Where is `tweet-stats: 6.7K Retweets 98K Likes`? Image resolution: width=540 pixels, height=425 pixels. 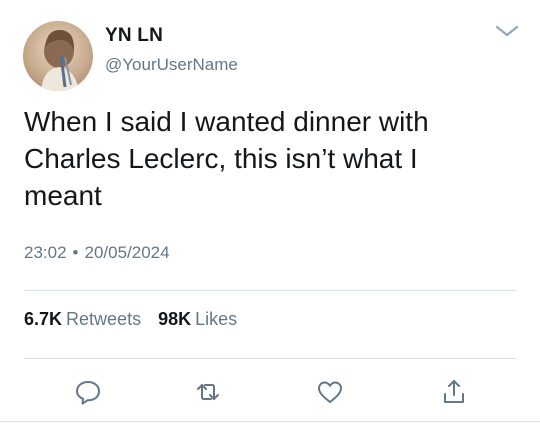 tweet-stats: 6.7K Retweets 98K Likes is located at coordinates (130, 319).